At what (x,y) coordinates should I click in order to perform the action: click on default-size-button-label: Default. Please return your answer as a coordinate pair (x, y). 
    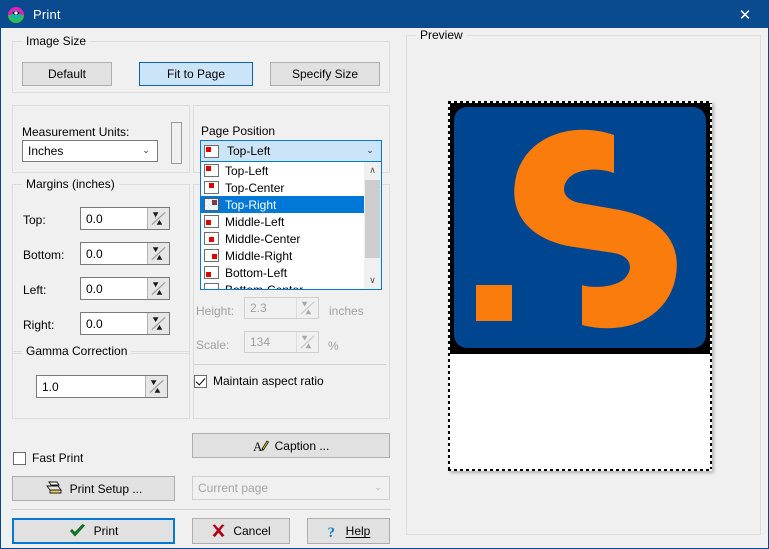
    Looking at the image, I should click on (67, 74).